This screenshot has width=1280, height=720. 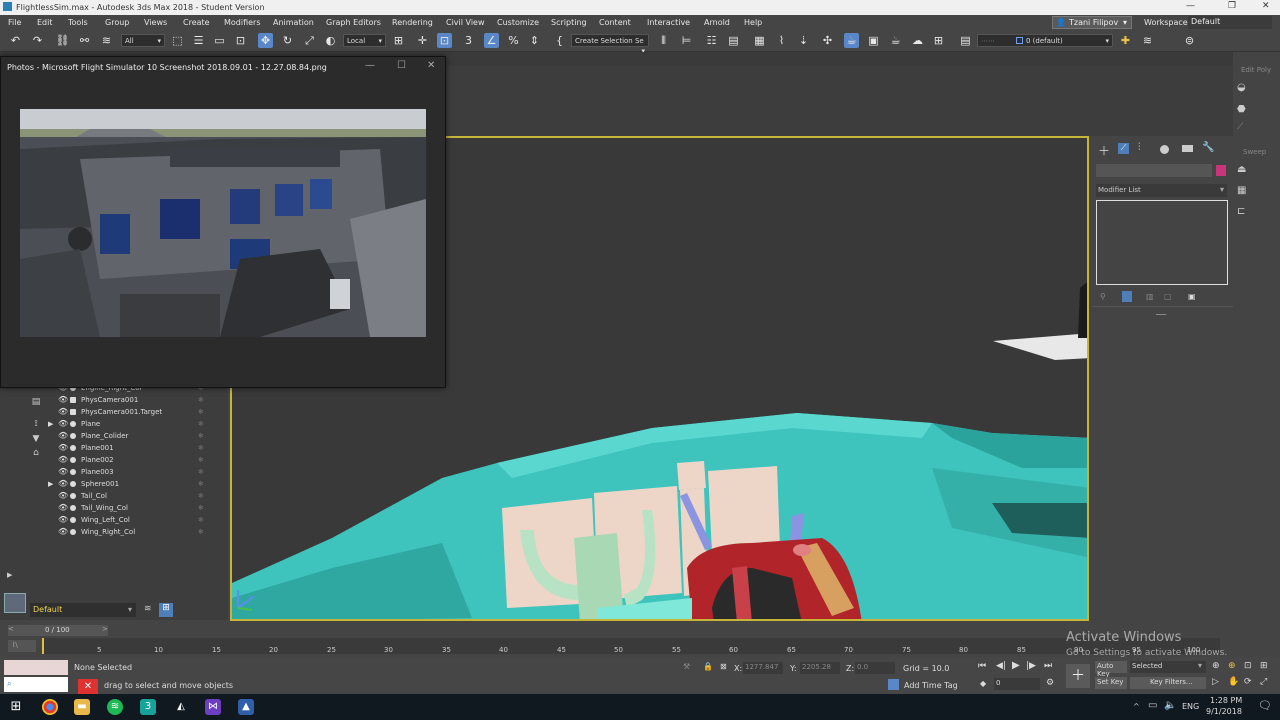 I want to click on bind-space-warp-icon: ≋, so click(x=106, y=40).